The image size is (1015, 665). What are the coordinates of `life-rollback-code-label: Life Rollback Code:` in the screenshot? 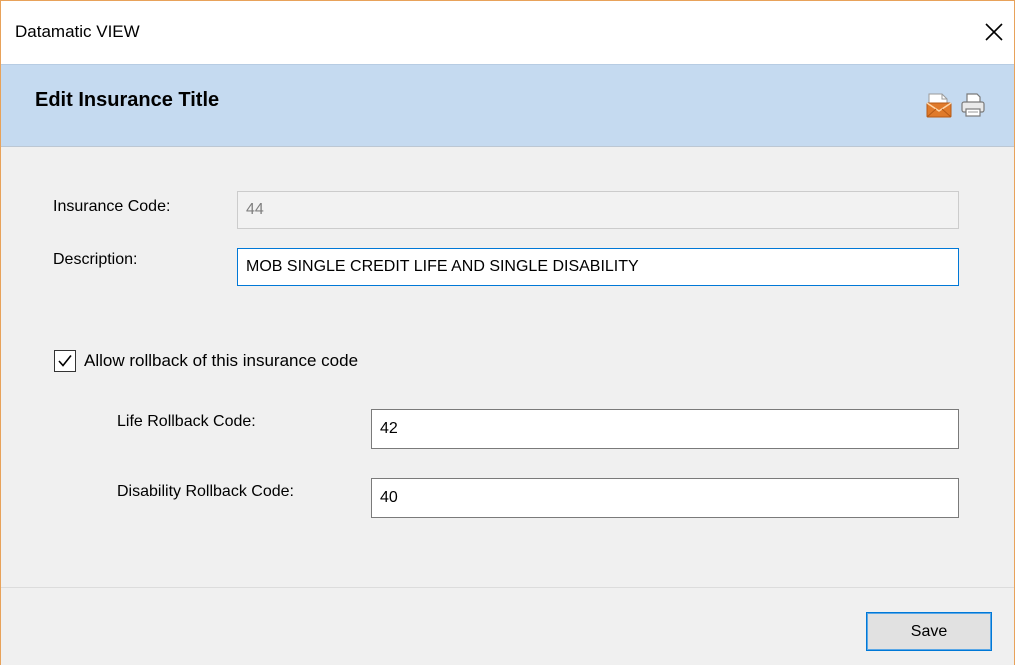 It's located at (186, 421).